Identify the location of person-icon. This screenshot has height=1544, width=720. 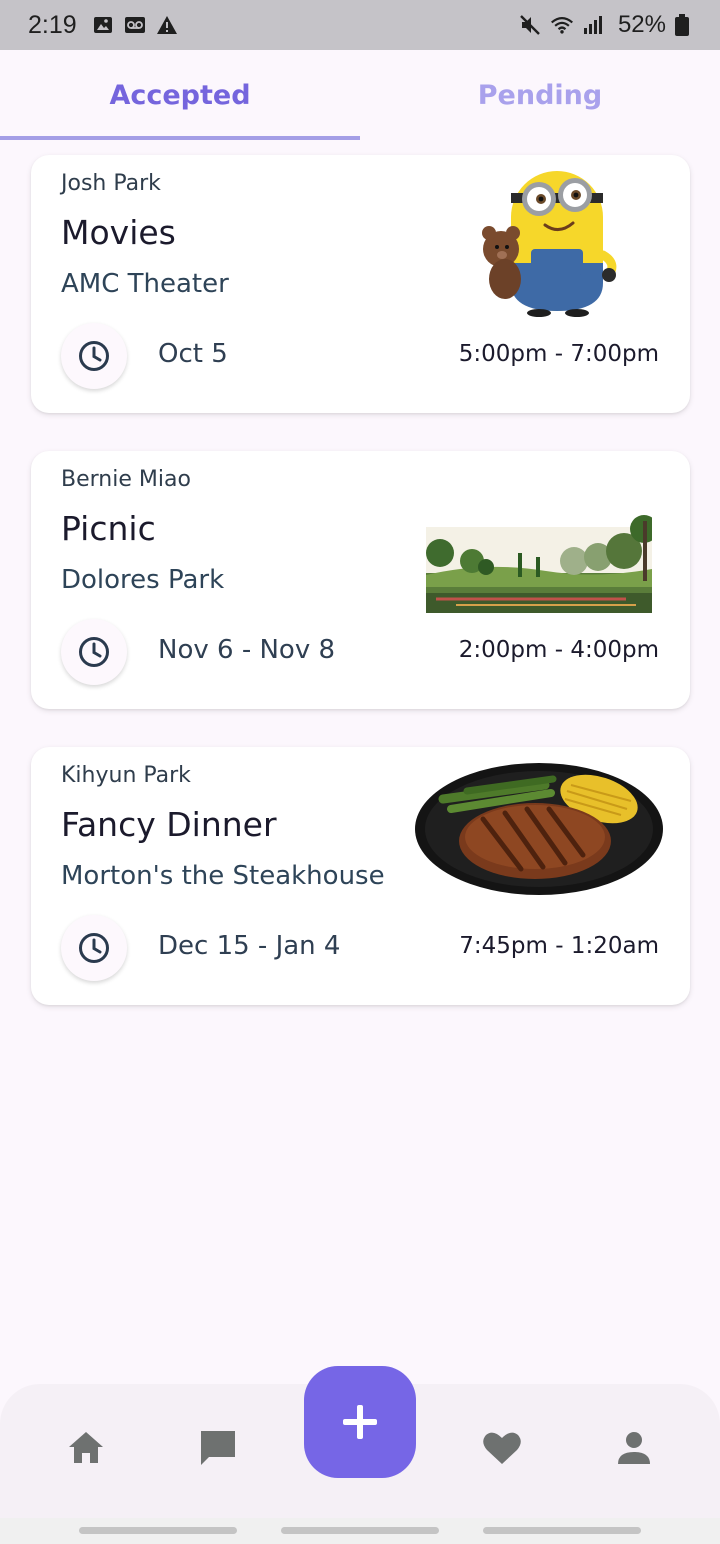
(634, 1448).